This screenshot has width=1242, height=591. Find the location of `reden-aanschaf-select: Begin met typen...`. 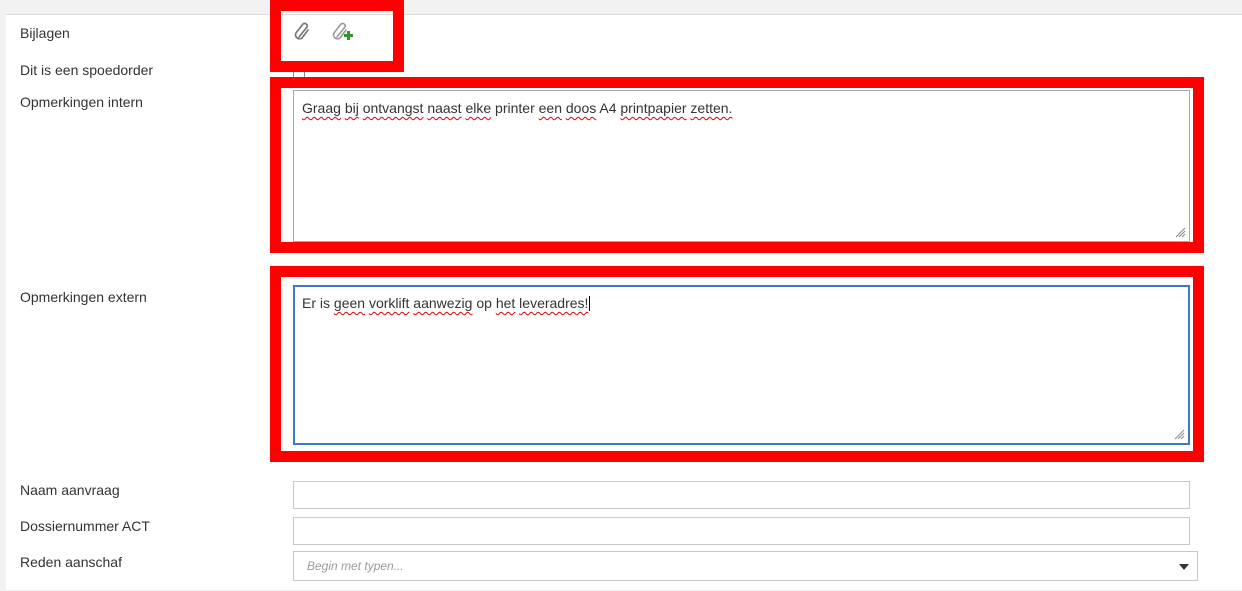

reden-aanschaf-select: Begin met typen... is located at coordinates (745, 566).